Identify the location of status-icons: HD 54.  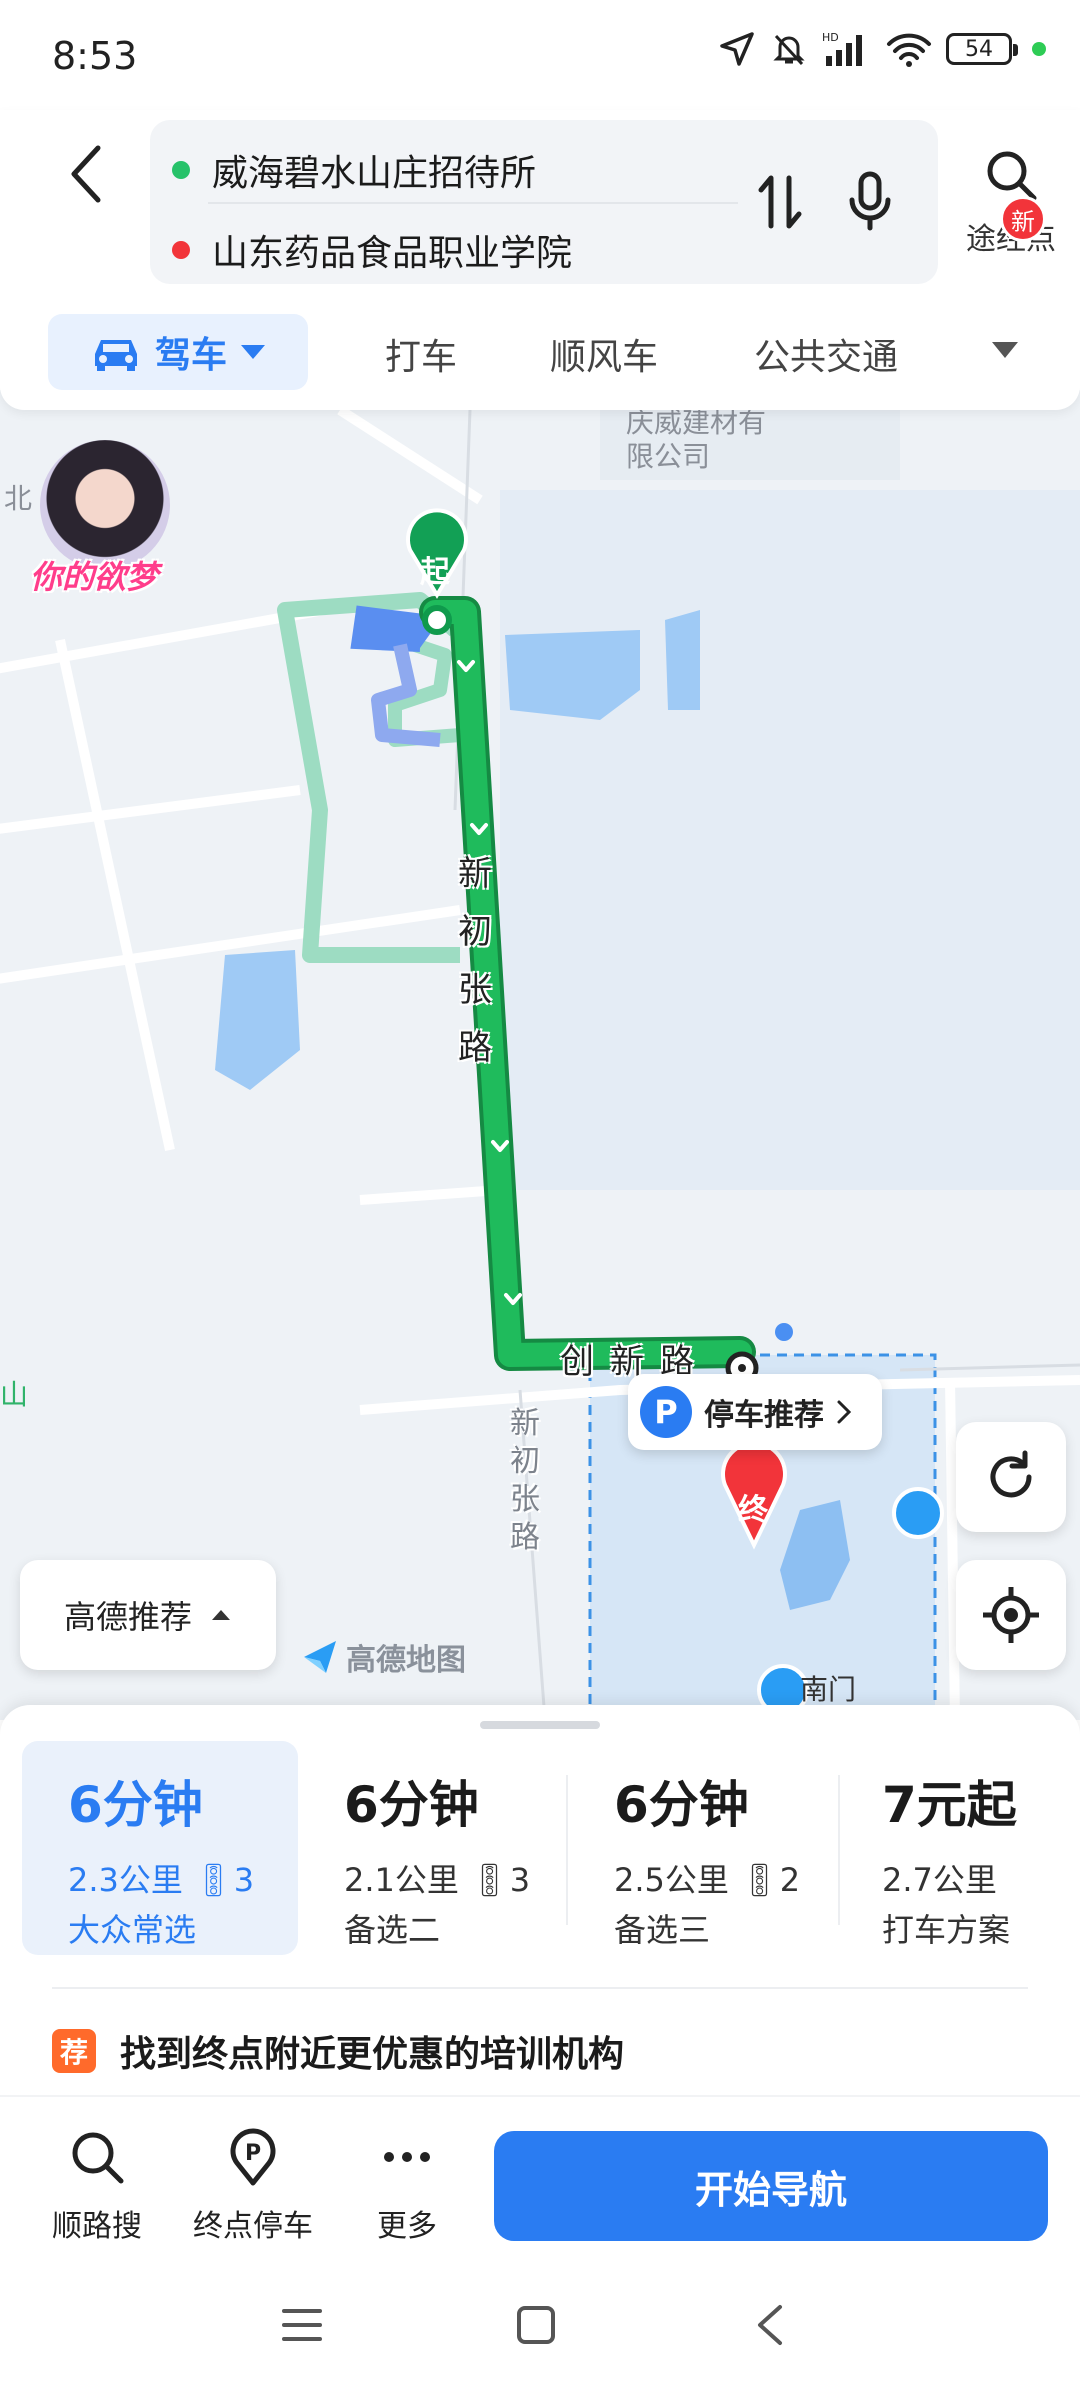
(882, 49).